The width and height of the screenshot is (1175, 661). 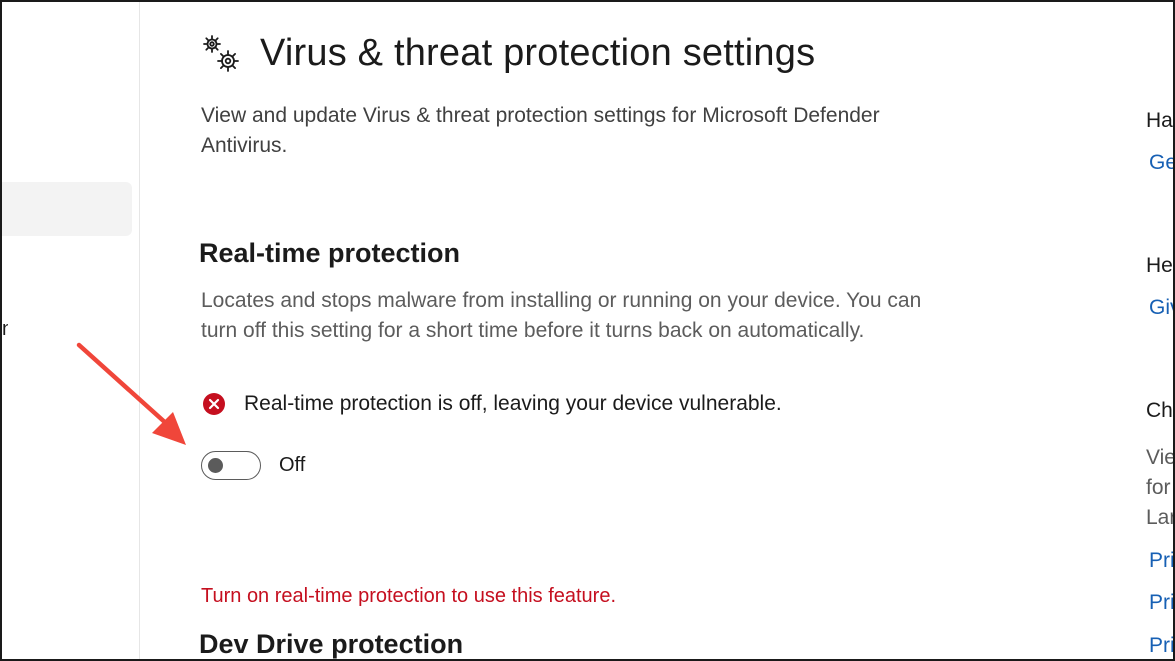 I want to click on right-pane-heading-3: Cha, so click(x=1159, y=410).